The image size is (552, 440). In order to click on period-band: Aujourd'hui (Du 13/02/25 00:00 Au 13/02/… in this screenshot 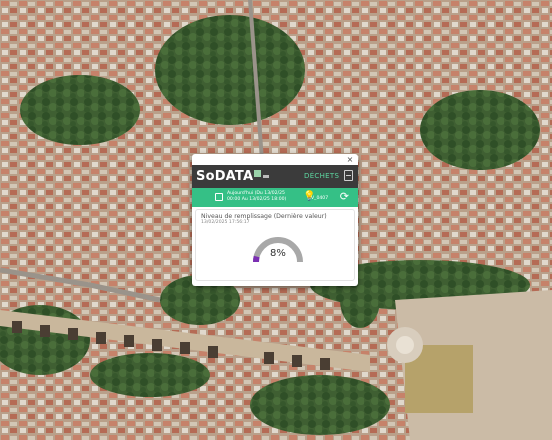, I will do `click(275, 197)`.